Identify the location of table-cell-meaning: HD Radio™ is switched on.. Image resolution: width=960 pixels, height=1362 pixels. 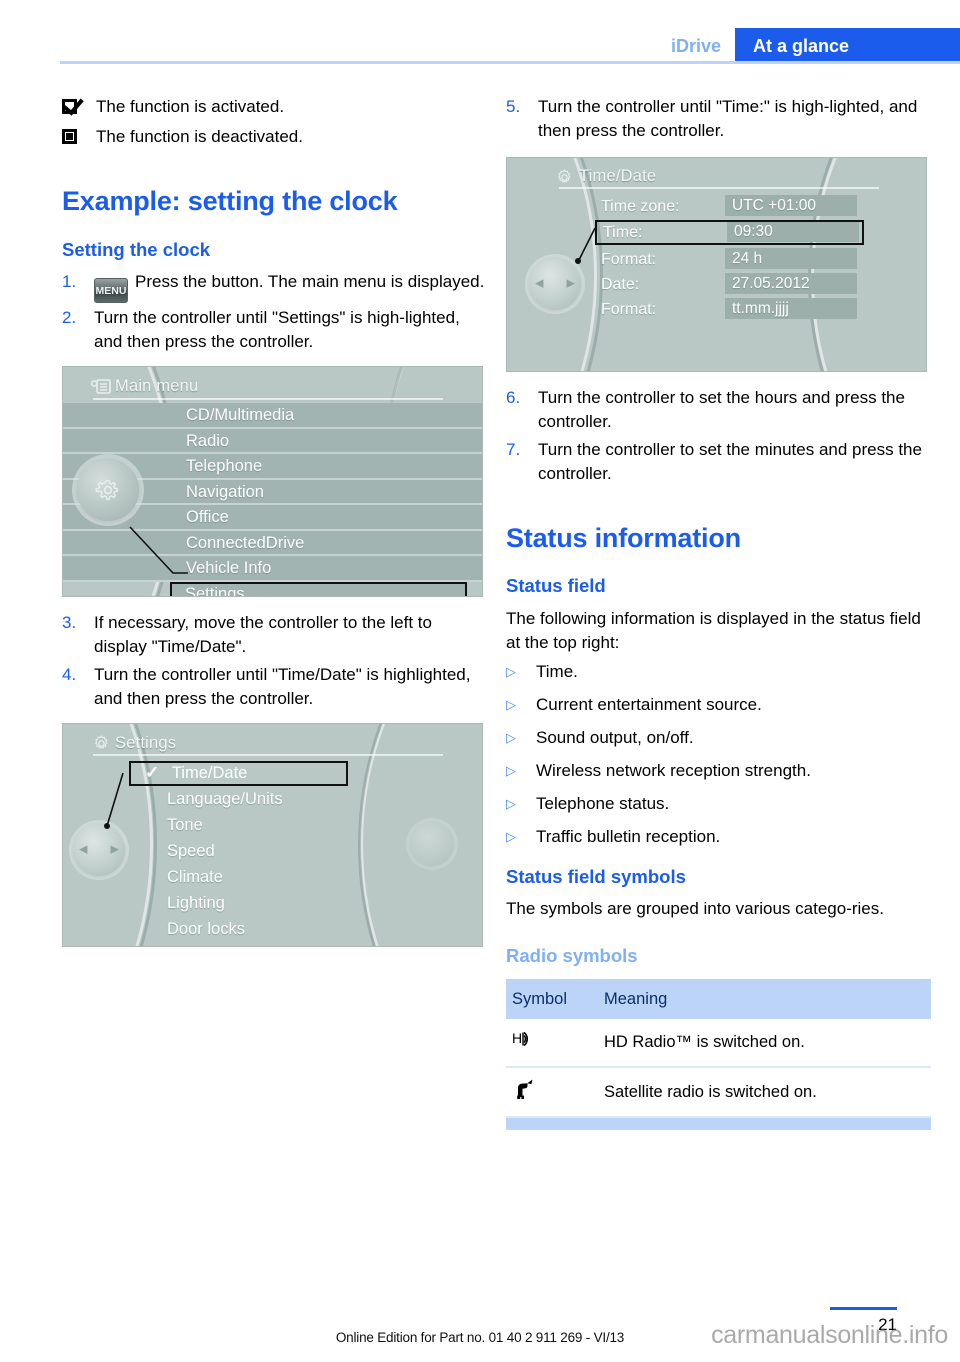
(764, 1043).